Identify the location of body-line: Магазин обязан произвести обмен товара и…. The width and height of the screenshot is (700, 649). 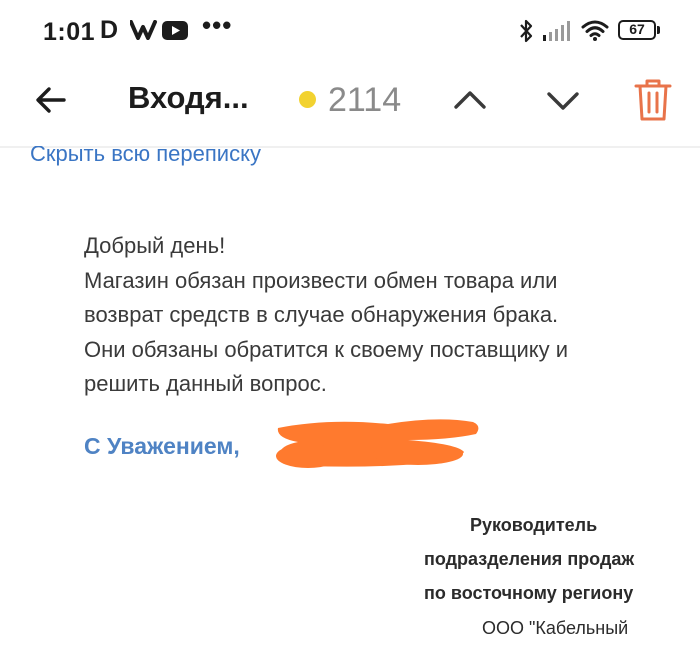
(321, 280).